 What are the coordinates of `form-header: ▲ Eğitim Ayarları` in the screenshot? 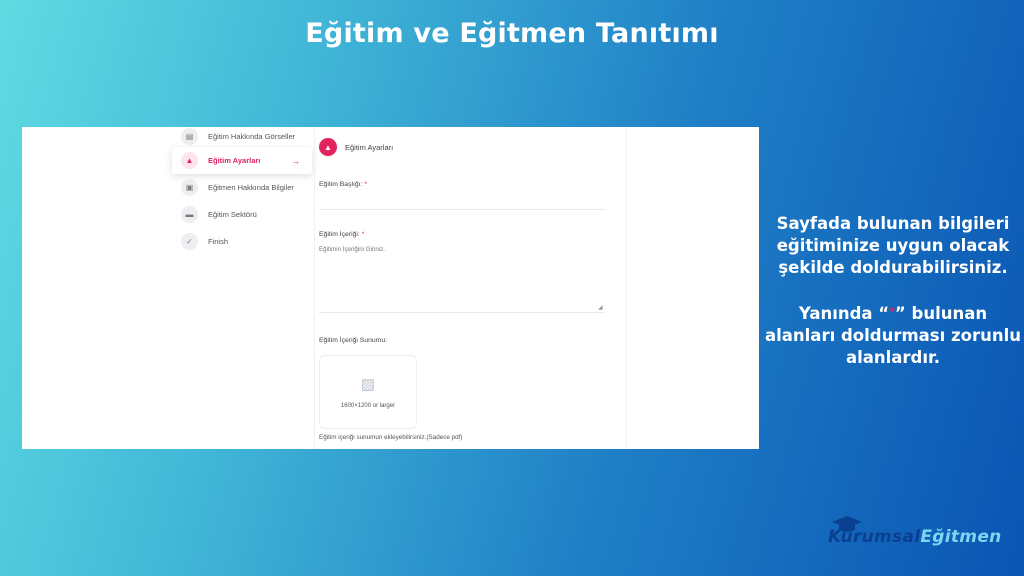 It's located at (469, 147).